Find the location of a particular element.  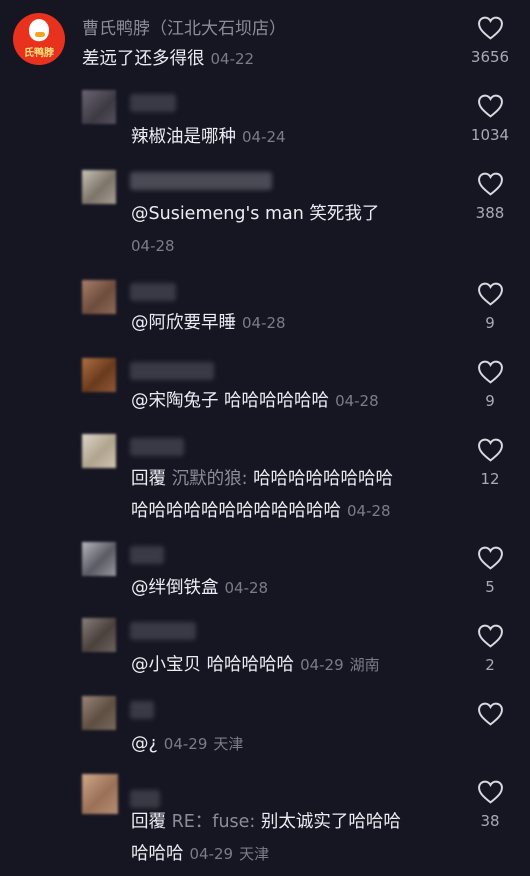

author-avatar: 氏鸭脖 is located at coordinates (39, 39).